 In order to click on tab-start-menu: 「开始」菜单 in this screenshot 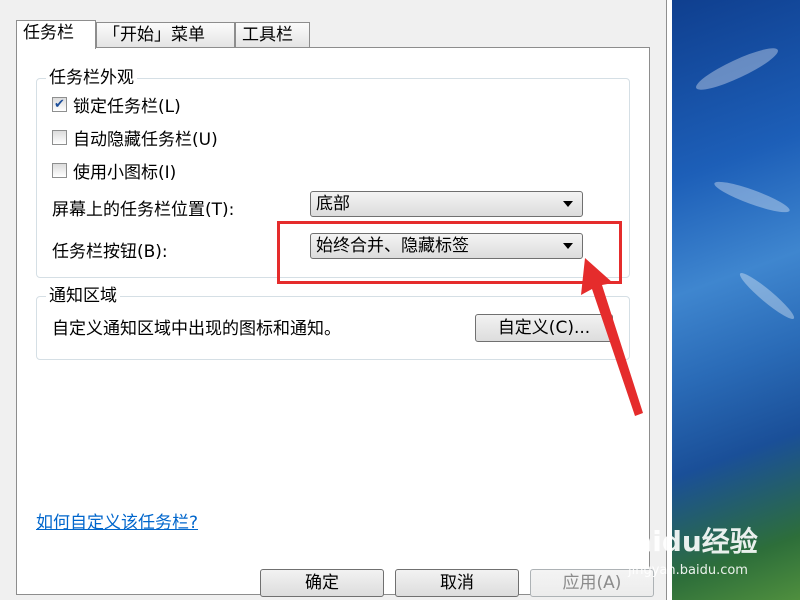, I will do `click(165, 34)`.